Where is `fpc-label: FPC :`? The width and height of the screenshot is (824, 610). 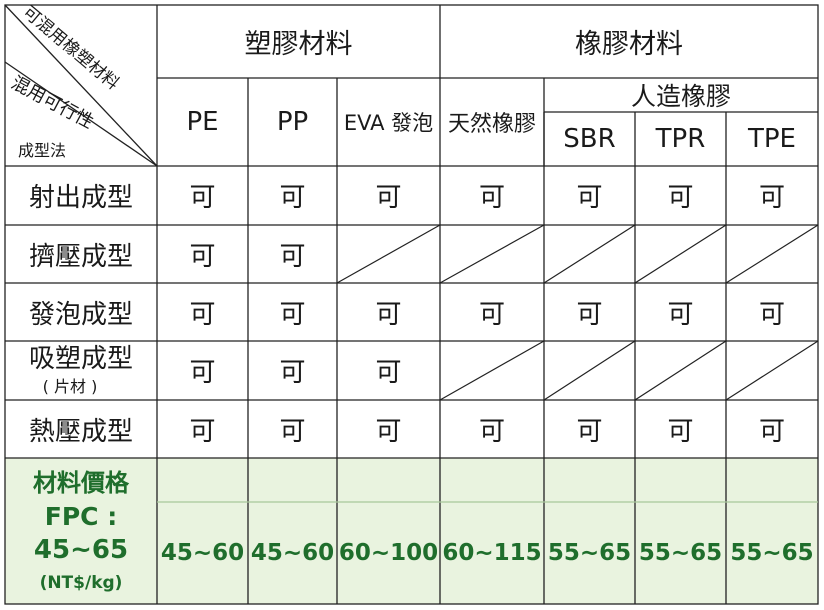 fpc-label: FPC : is located at coordinates (81, 516).